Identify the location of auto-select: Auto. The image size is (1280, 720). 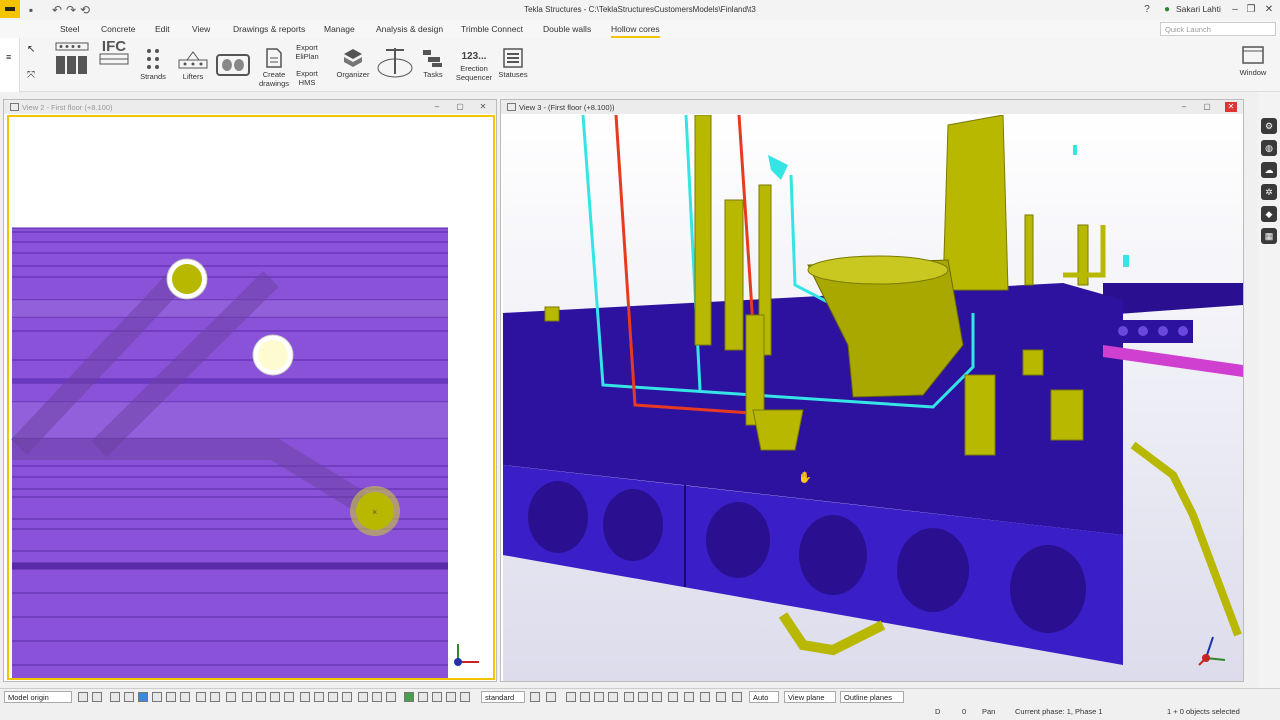
(764, 697).